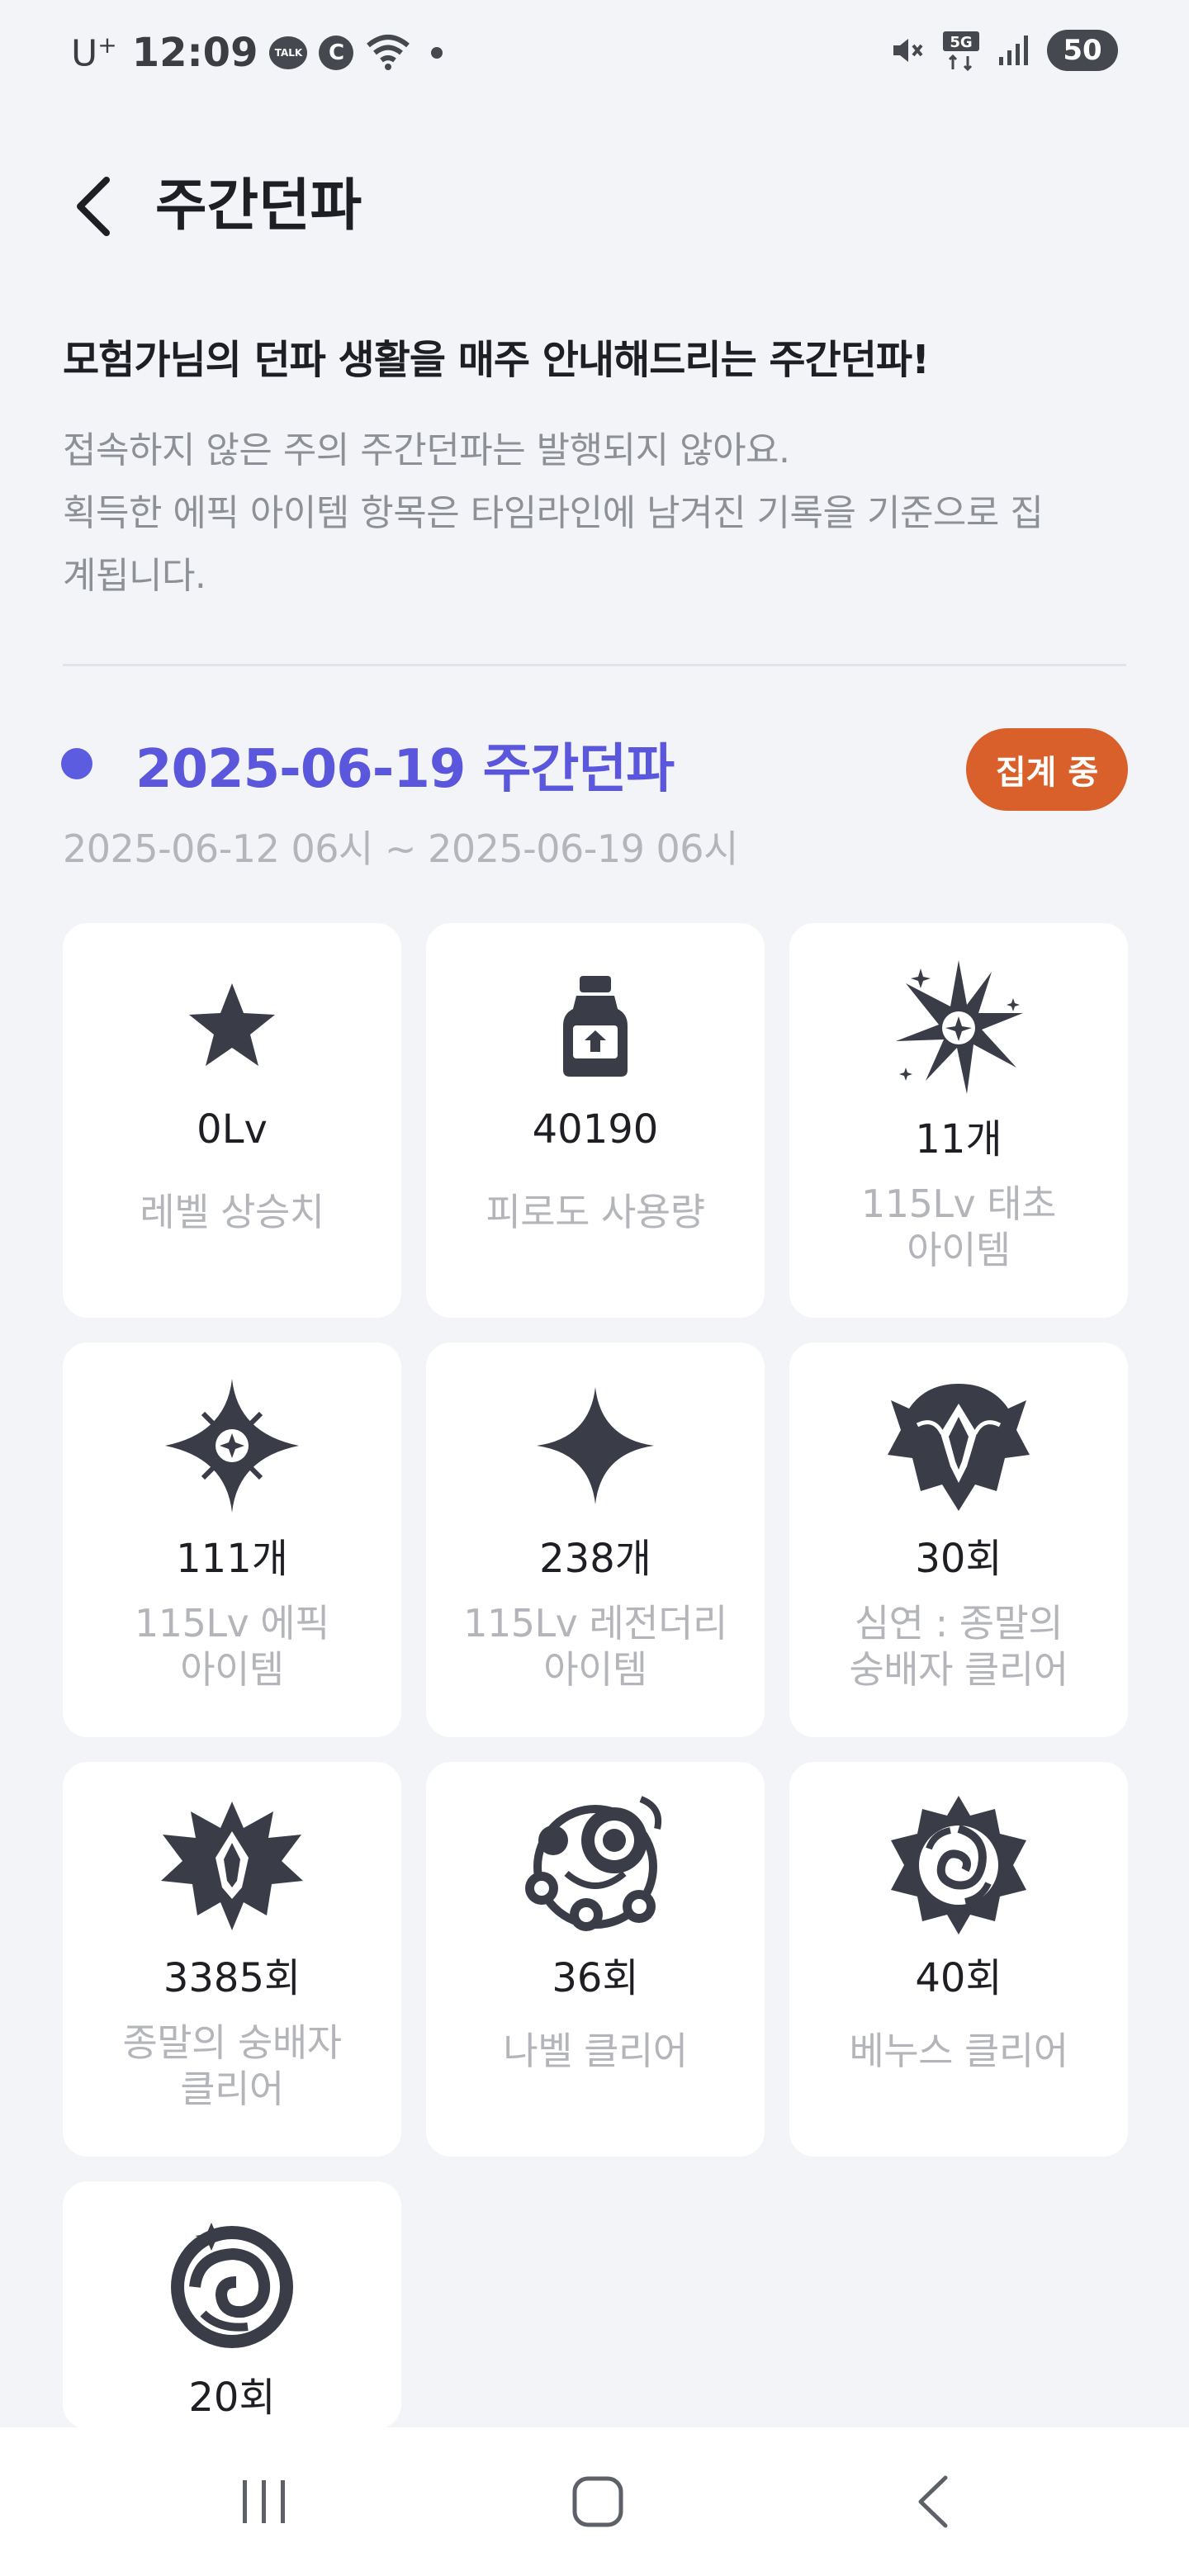  I want to click on status-right: 5G 50, so click(1003, 50).